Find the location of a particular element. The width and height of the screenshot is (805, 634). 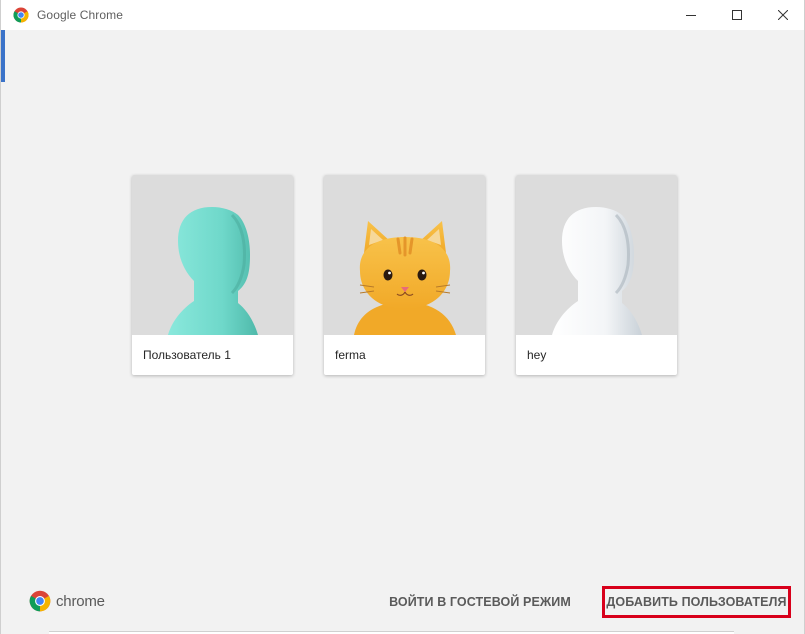

window-title: Google Chrome is located at coordinates (80, 15).